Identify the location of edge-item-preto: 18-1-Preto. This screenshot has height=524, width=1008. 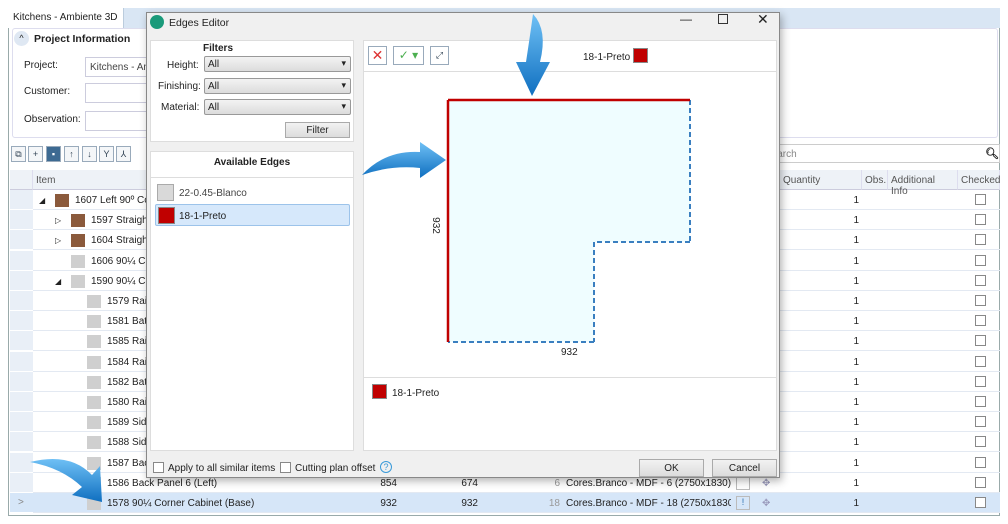
(252, 215).